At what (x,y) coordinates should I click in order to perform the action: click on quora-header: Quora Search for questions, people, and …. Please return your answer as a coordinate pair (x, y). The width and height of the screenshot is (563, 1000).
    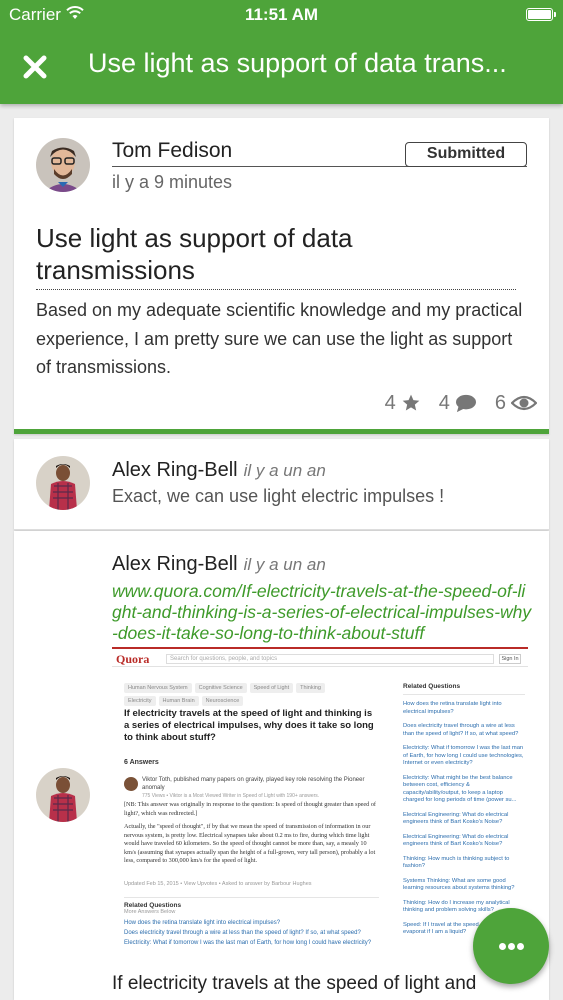
    Looking at the image, I should click on (320, 659).